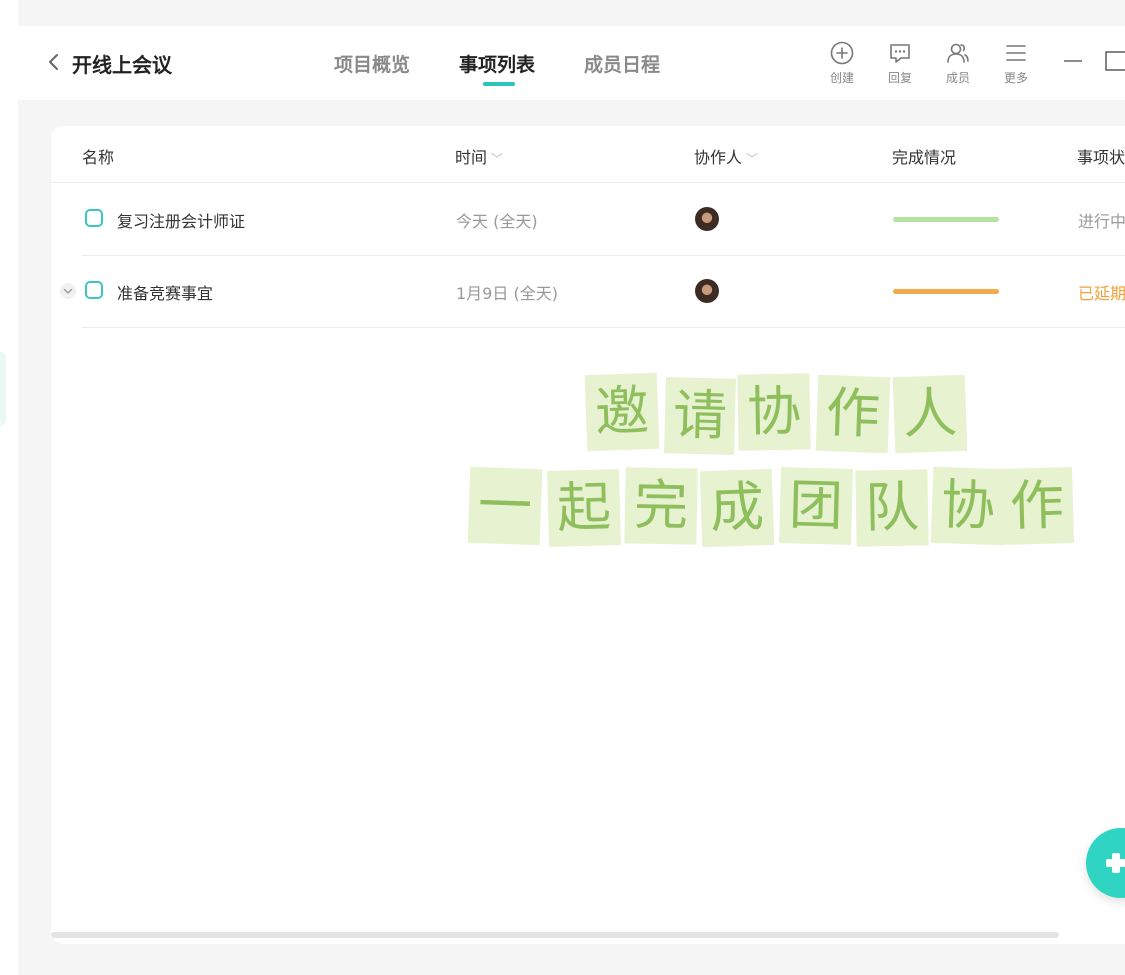 This screenshot has height=975, width=1125. I want to click on hint-character: 请, so click(700, 416).